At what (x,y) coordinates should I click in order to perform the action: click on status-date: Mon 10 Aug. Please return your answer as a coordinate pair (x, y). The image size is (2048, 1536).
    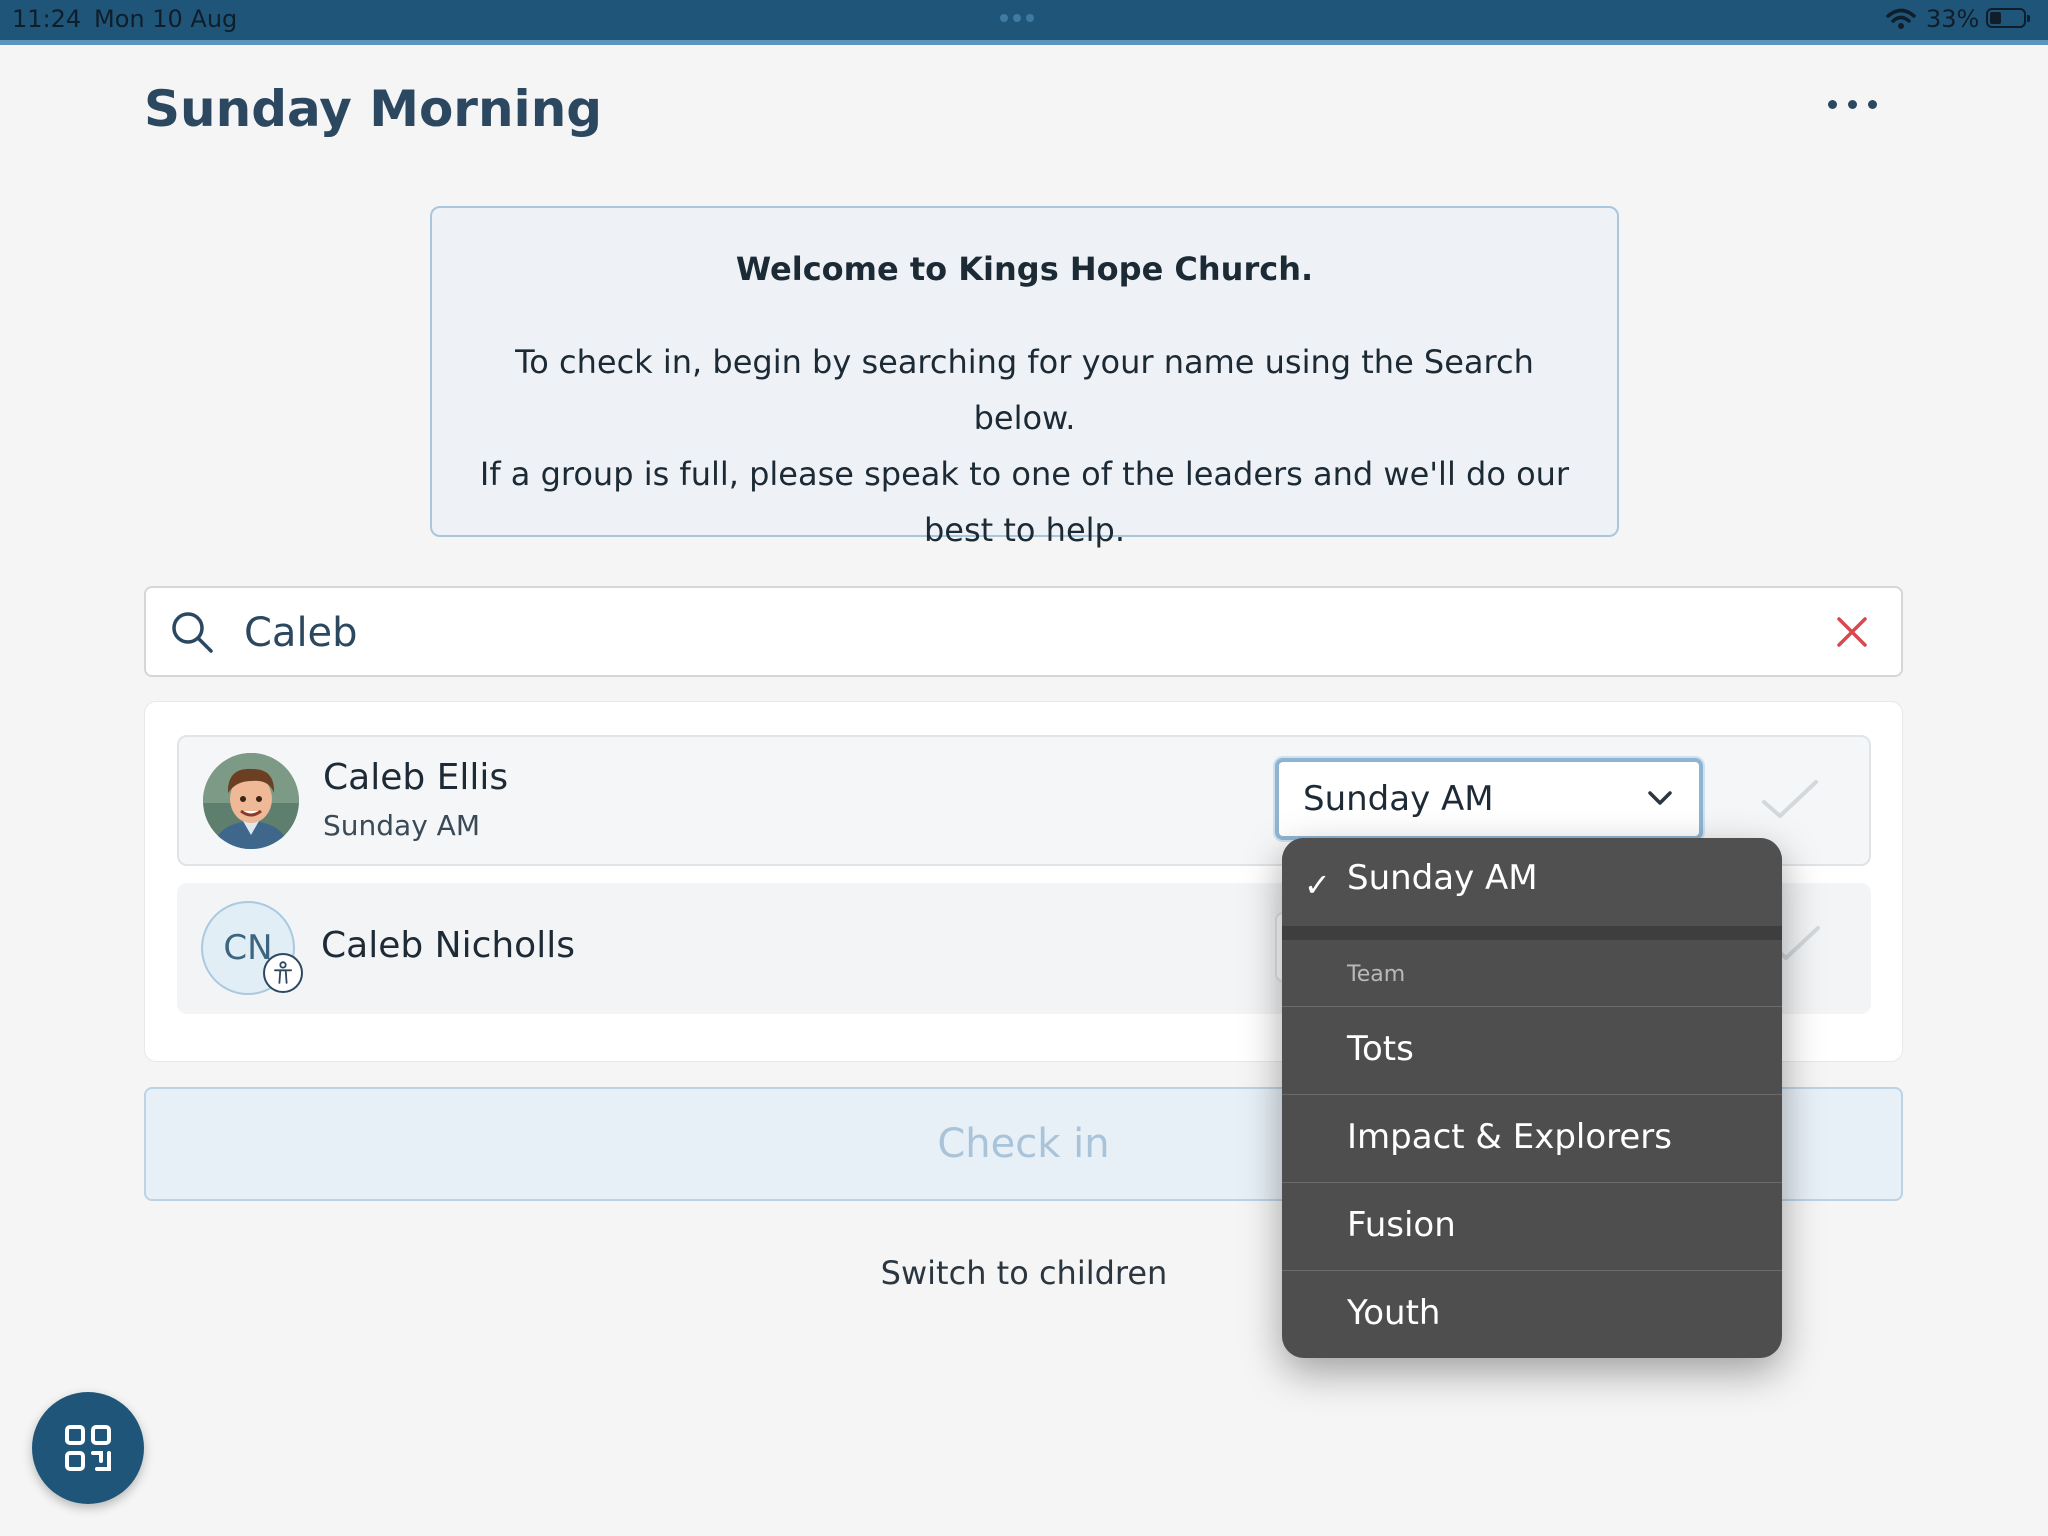
    Looking at the image, I should click on (166, 19).